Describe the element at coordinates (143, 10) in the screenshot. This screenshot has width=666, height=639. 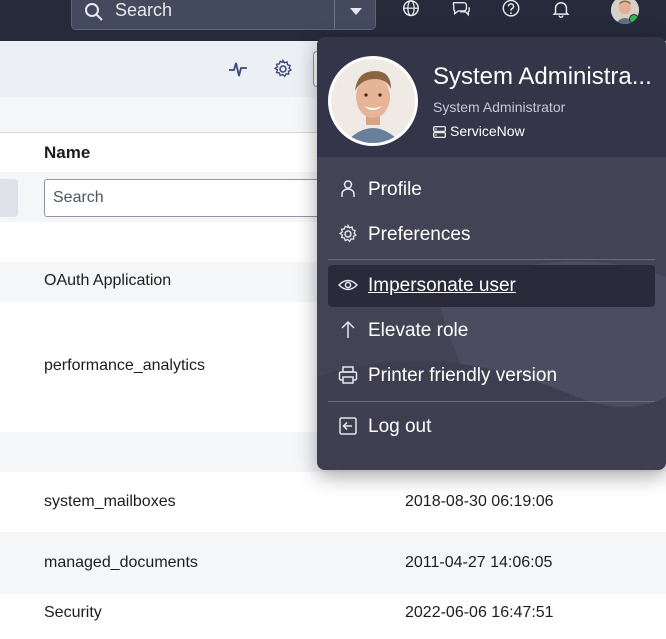
I see `global-search-input: Search` at that location.